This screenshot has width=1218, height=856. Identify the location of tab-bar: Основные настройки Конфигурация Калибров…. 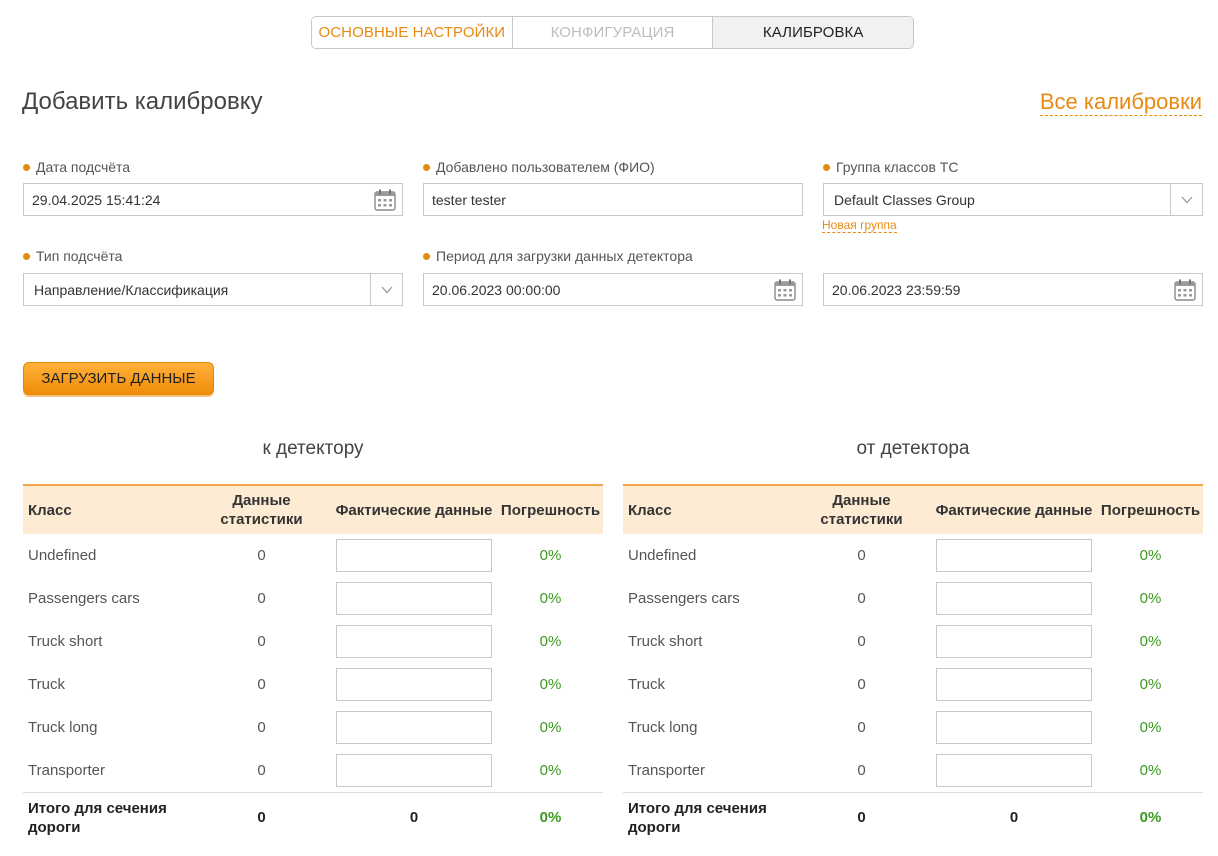
(612, 32).